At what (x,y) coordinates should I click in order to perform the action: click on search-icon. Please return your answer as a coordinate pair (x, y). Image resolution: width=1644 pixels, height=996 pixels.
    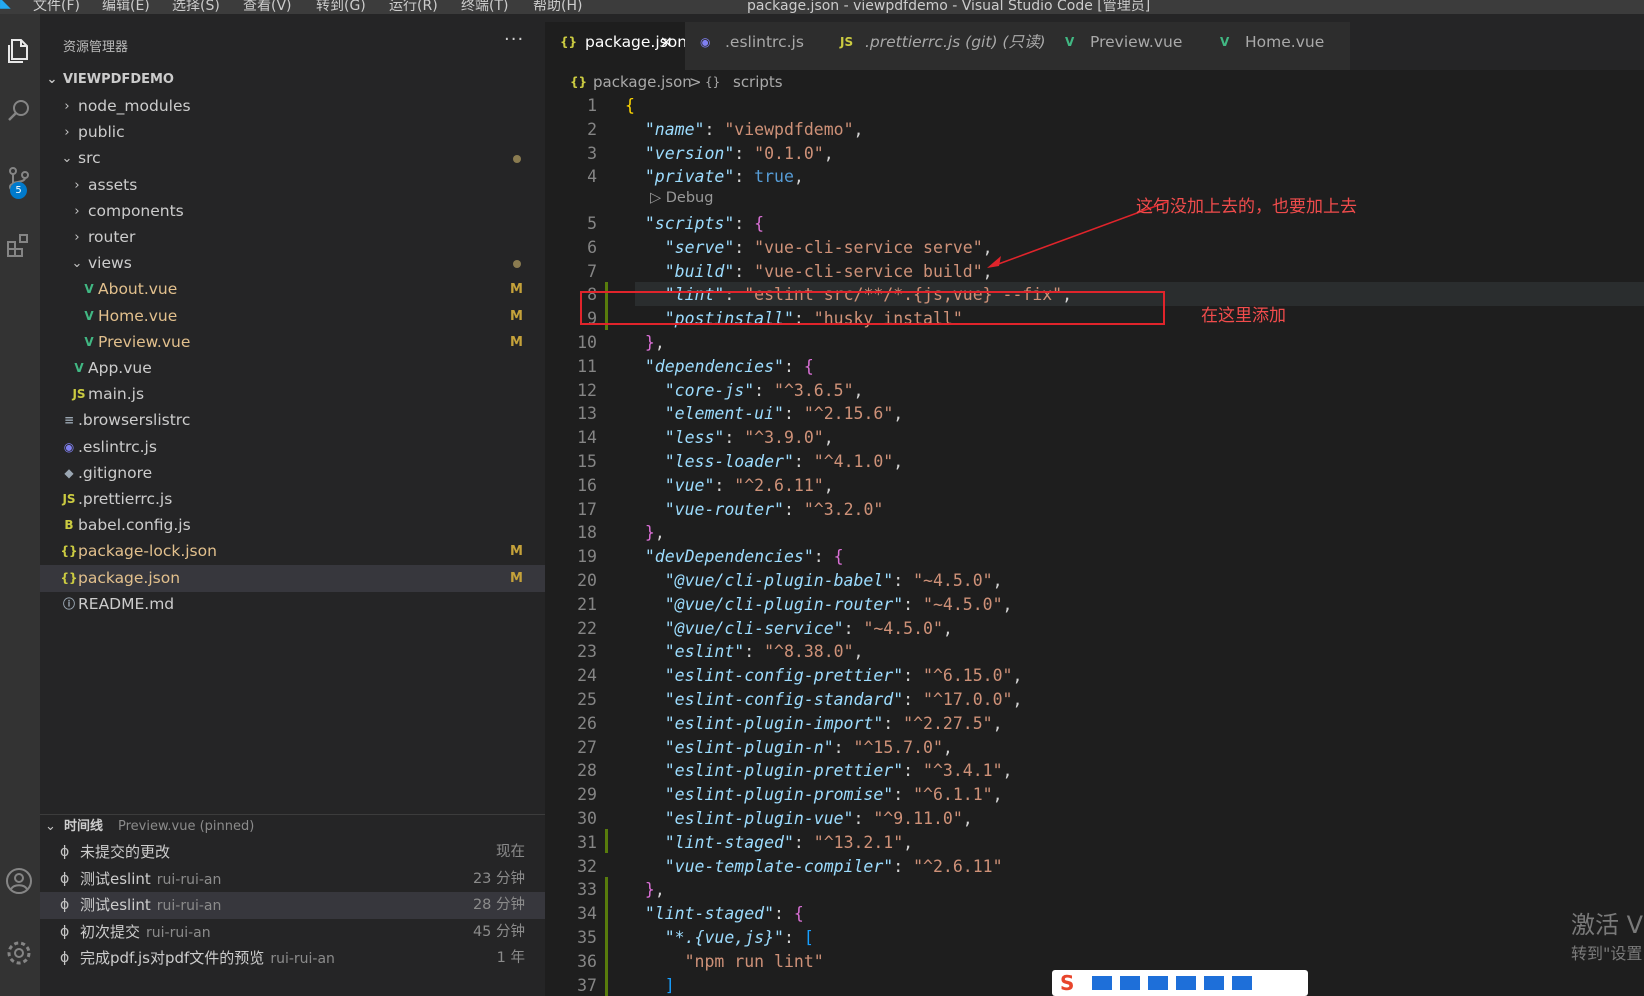
    Looking at the image, I should click on (19, 111).